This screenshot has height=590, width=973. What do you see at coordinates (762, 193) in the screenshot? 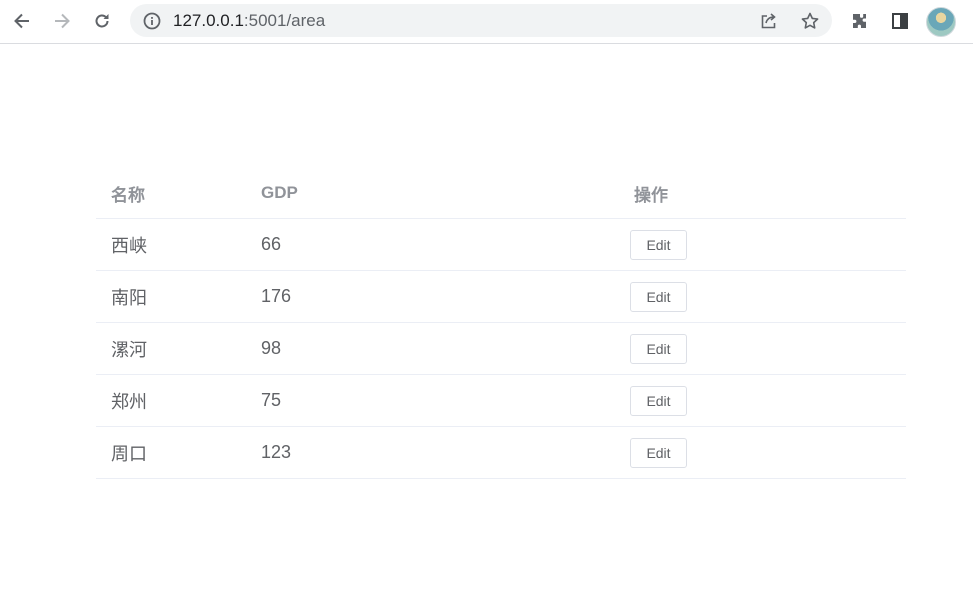
I see `column-header-action: 操作` at bounding box center [762, 193].